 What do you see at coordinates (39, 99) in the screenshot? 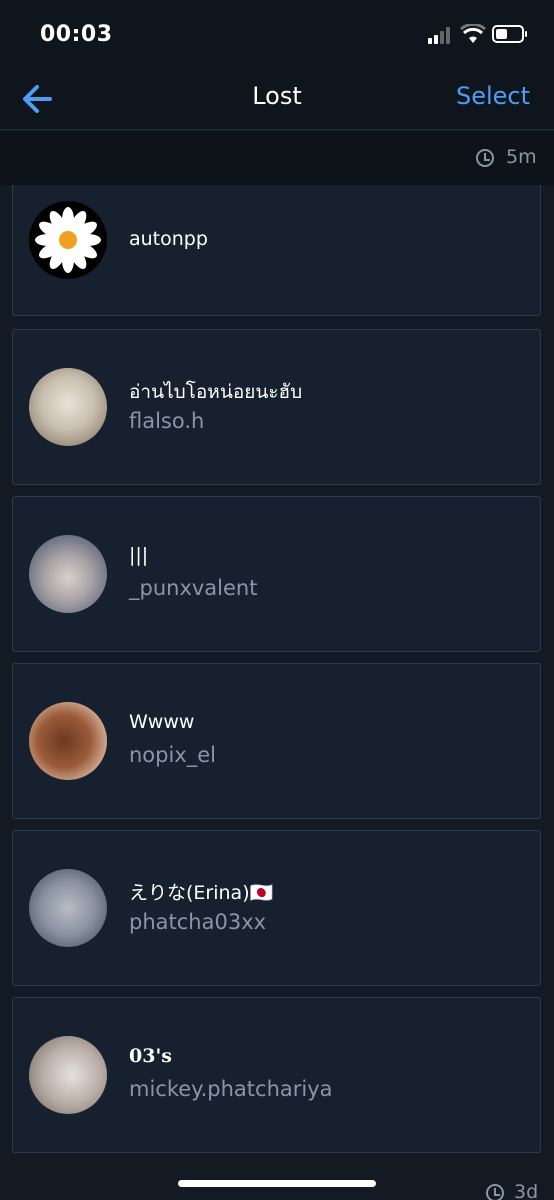
I see `back-arrow-icon` at bounding box center [39, 99].